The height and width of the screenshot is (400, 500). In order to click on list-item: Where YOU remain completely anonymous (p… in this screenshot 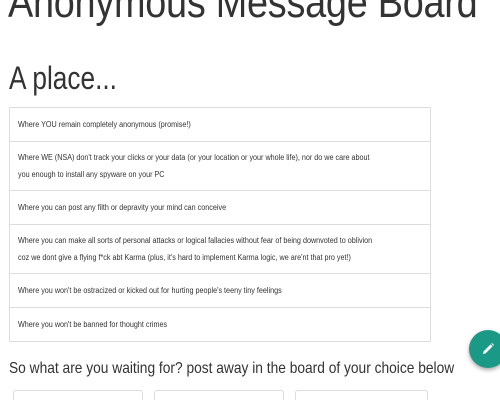, I will do `click(220, 124)`.